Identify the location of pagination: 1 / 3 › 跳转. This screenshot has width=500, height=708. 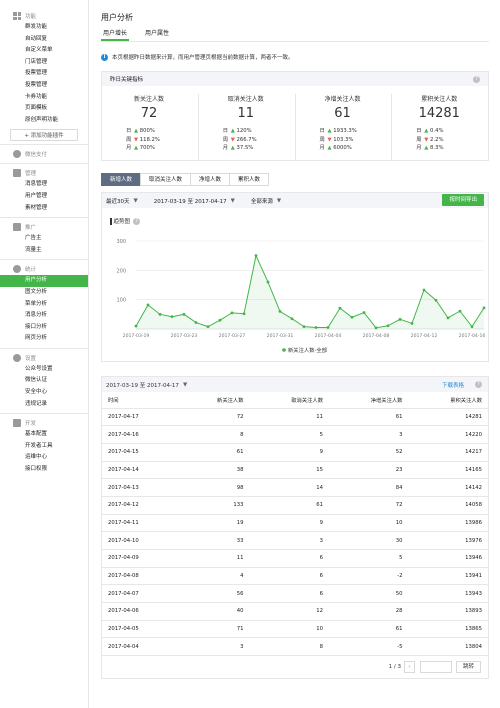
(435, 667).